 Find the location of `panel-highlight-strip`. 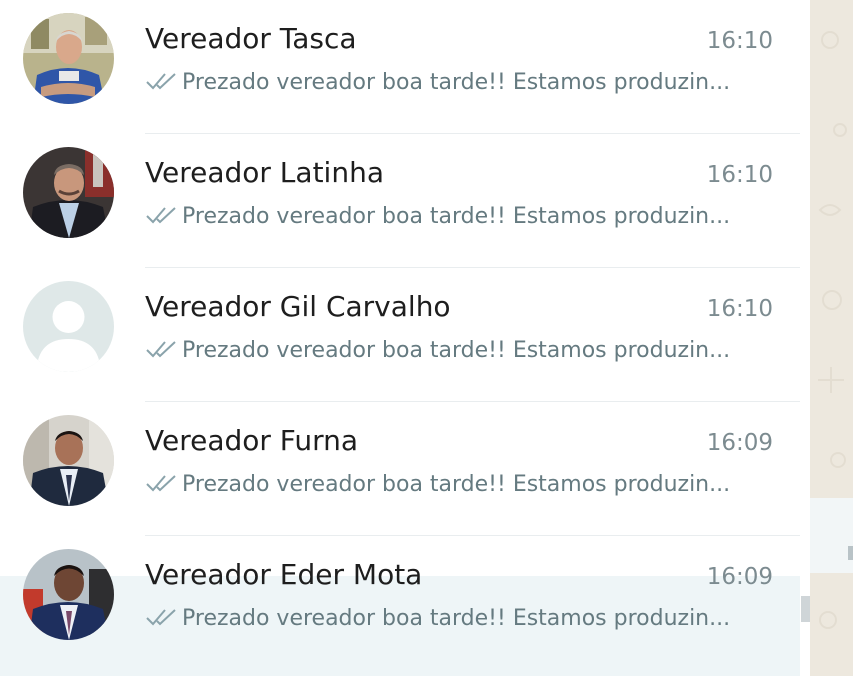

panel-highlight-strip is located at coordinates (831, 535).